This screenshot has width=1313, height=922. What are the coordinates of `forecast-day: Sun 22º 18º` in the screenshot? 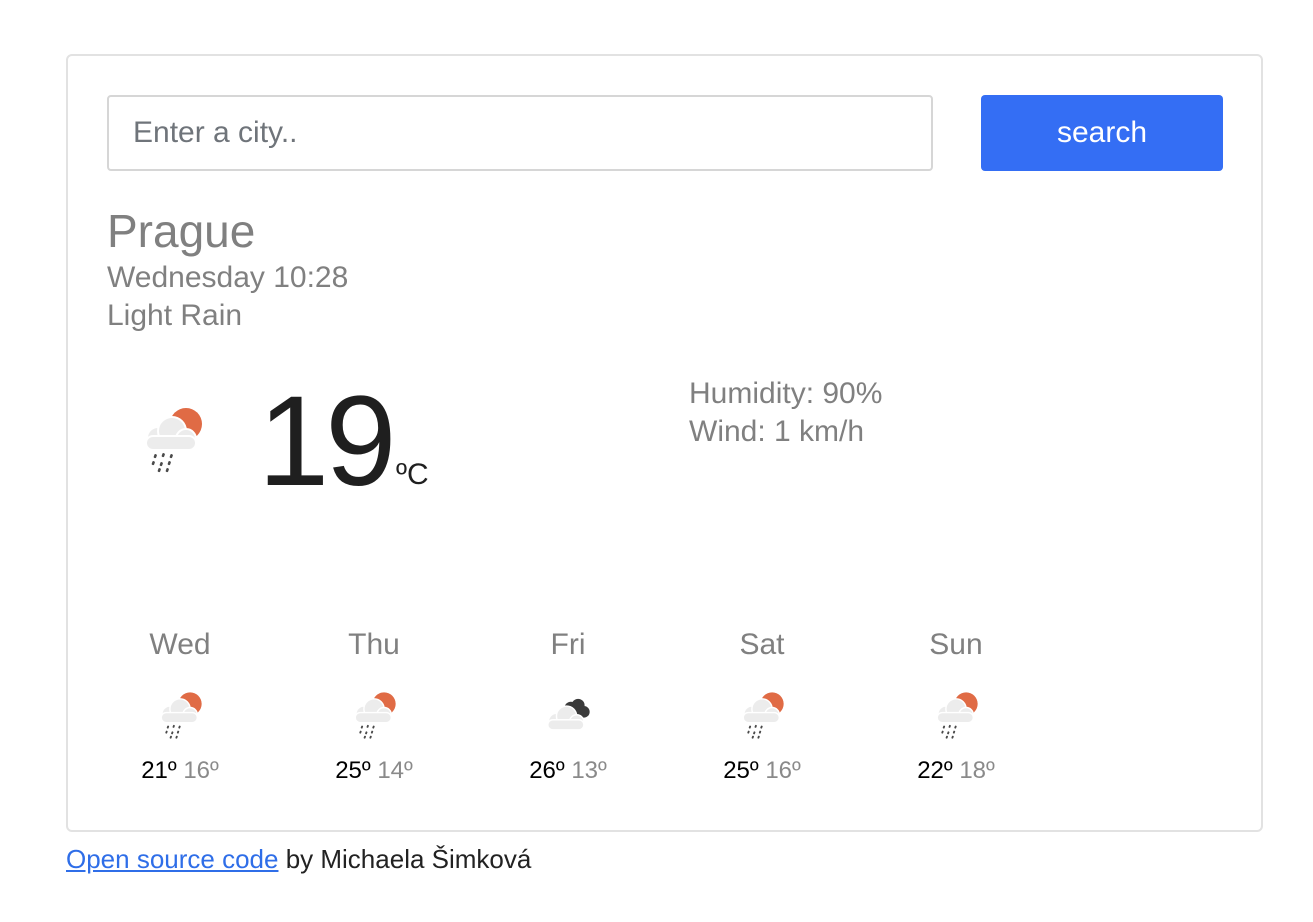 It's located at (956, 706).